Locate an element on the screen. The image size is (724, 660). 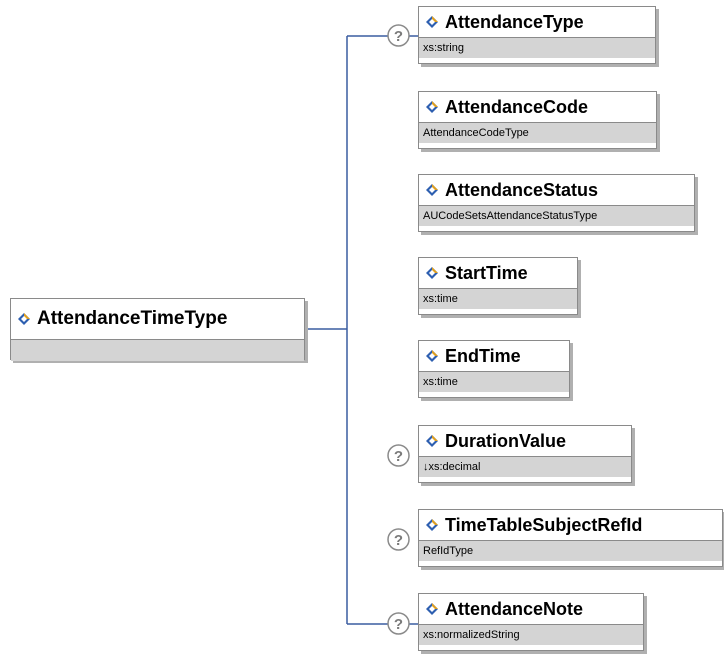
child-element-type: ↓xs:decimal is located at coordinates (525, 466).